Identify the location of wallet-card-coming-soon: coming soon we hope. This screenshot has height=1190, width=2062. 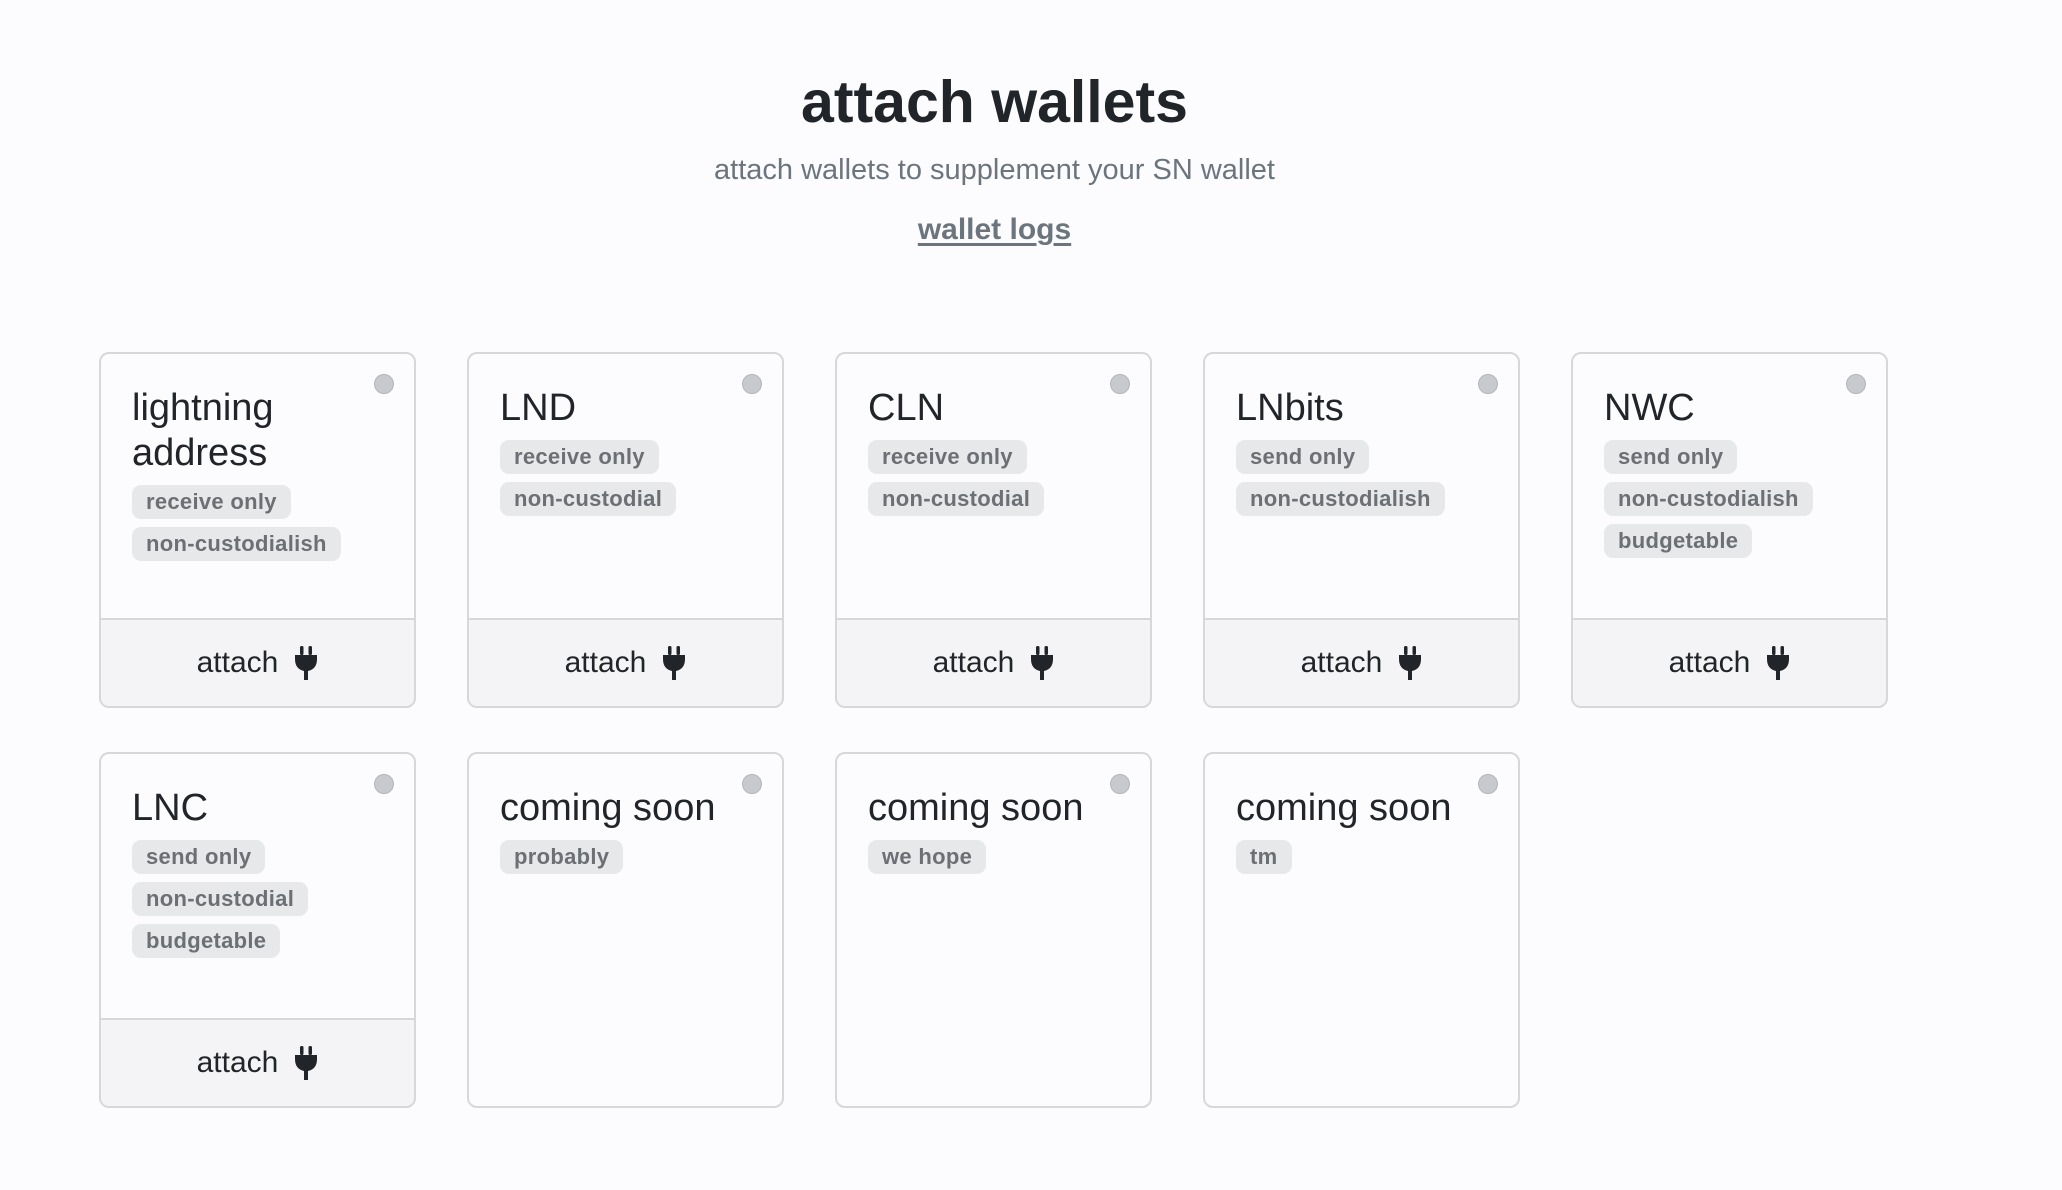
(993, 930).